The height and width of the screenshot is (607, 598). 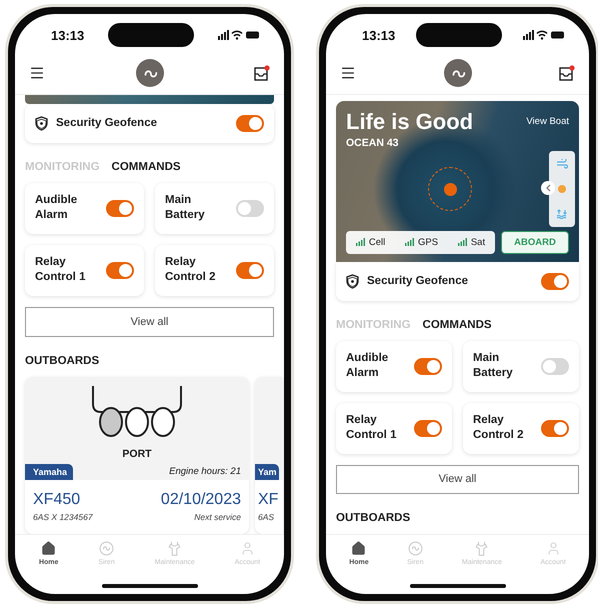 What do you see at coordinates (63, 517) in the screenshot?
I see `serial-number: 6AS X 1234567` at bounding box center [63, 517].